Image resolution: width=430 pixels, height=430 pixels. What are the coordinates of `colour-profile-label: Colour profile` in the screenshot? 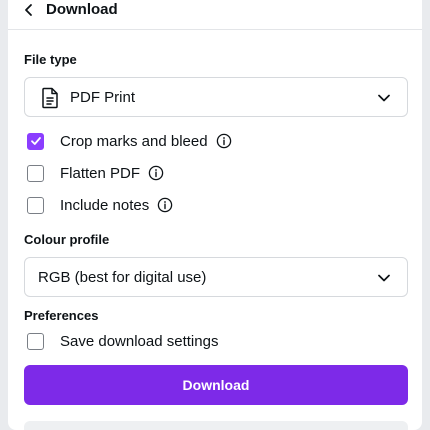 It's located at (67, 239).